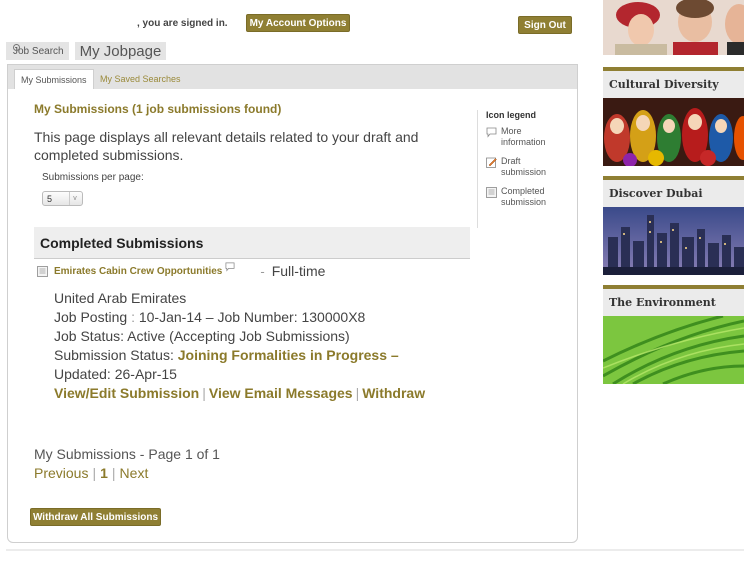  I want to click on sign-out-button: Sign Out, so click(545, 25).